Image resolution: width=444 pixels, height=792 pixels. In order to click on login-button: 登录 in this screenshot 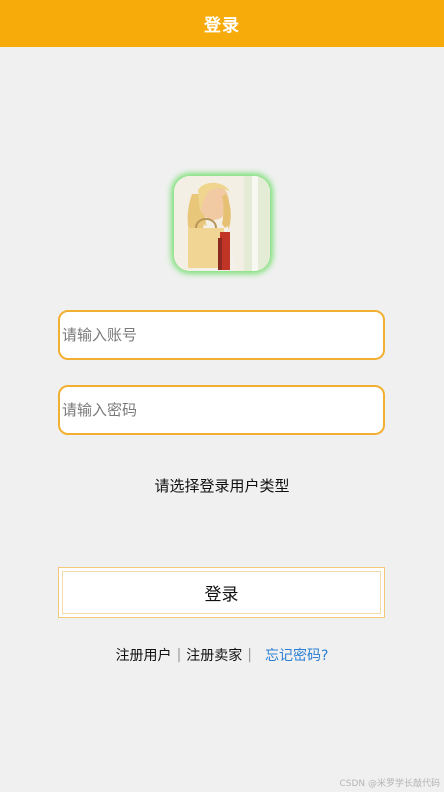, I will do `click(221, 592)`.